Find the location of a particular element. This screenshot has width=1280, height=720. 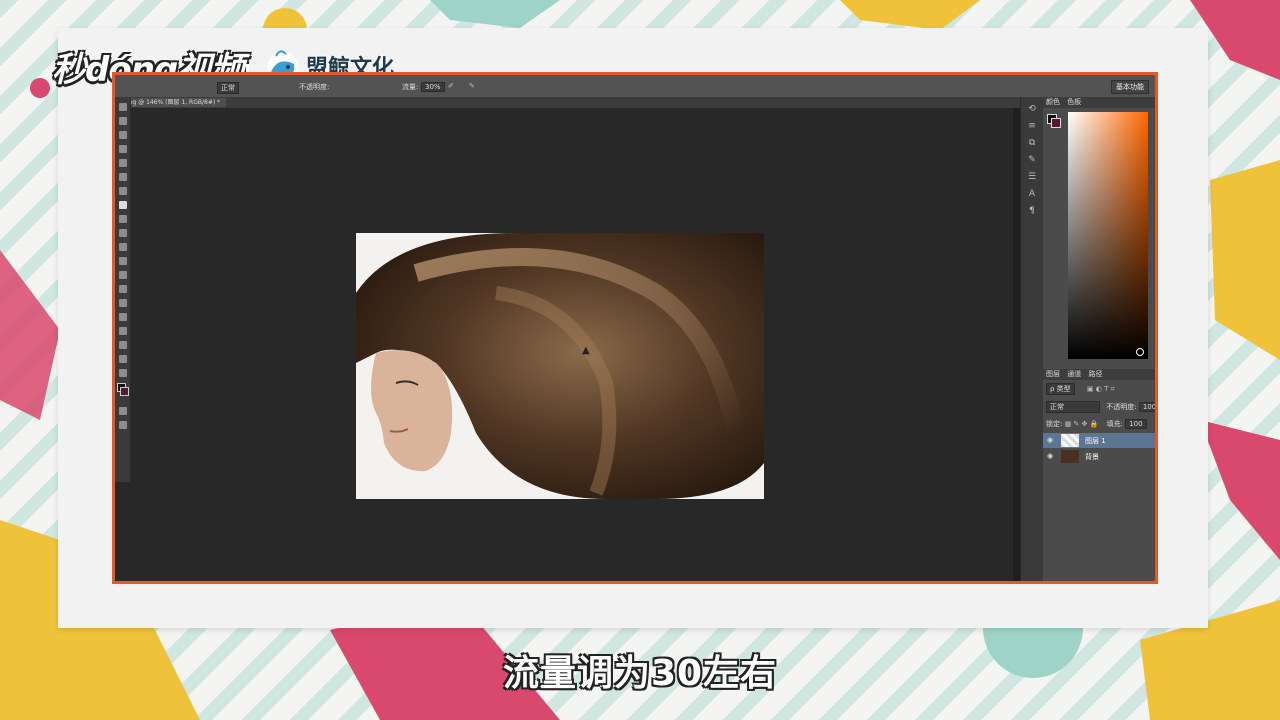

history-icon: ⟲ is located at coordinates (1032, 109).